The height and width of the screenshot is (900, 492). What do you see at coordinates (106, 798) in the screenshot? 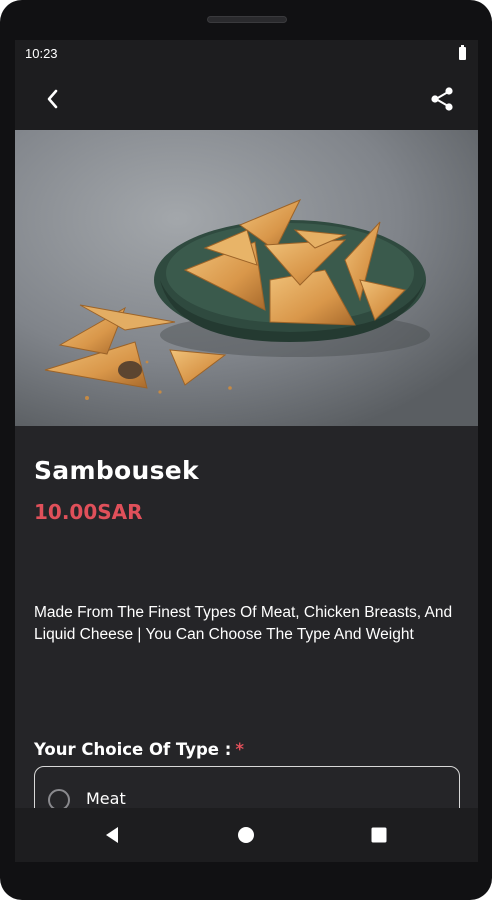
I see `option-label: Meat` at bounding box center [106, 798].